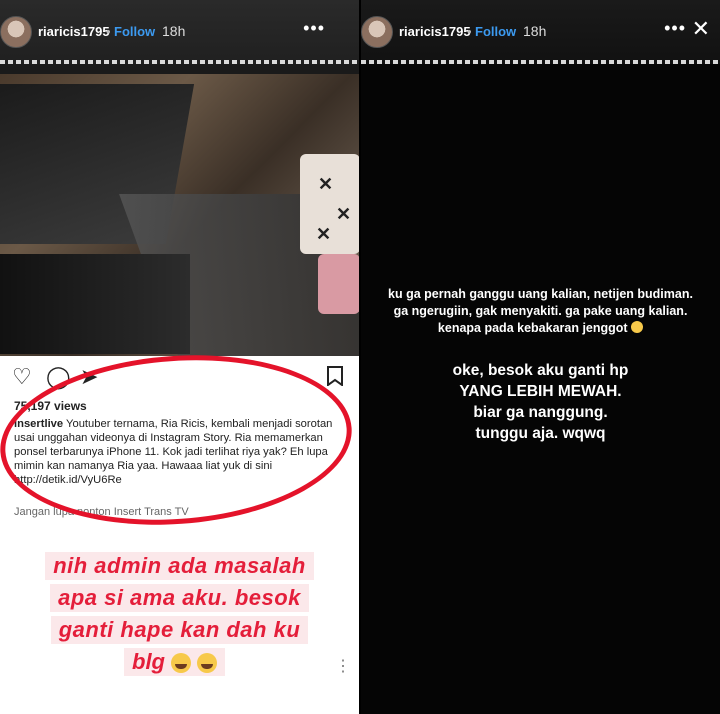 This screenshot has height=714, width=720. What do you see at coordinates (148, 661) in the screenshot?
I see `sticker-last-word: blg` at bounding box center [148, 661].